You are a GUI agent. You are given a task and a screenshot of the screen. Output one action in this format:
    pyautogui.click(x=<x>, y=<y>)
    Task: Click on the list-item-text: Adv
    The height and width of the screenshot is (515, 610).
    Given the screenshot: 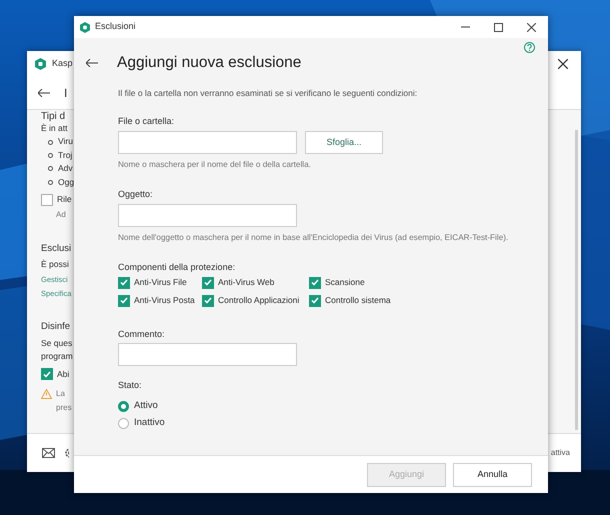 What is the action you would take?
    pyautogui.click(x=65, y=169)
    